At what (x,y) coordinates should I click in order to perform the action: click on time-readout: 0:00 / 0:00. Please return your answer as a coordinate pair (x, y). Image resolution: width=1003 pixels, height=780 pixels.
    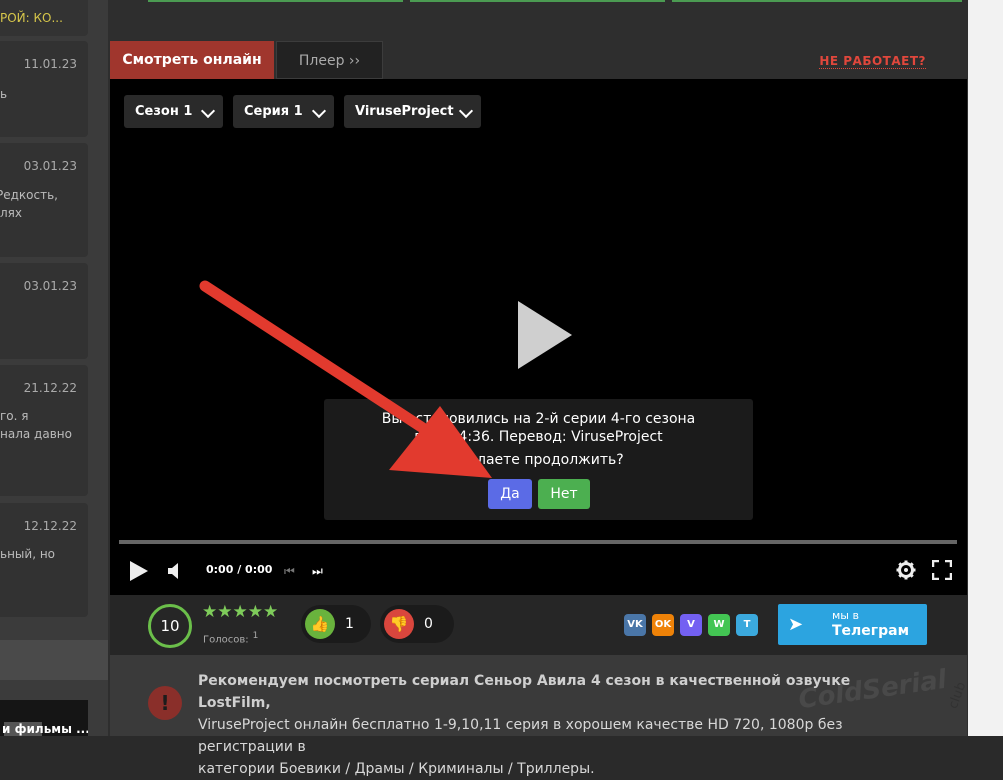
    Looking at the image, I should click on (239, 569).